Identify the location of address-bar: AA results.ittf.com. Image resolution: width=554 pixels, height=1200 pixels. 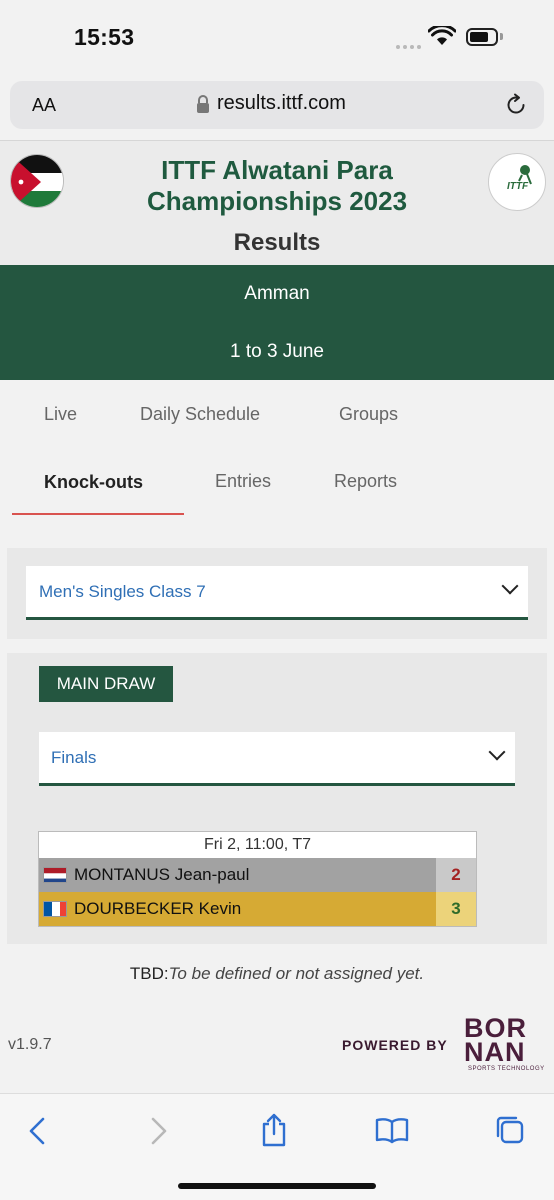
(277, 105).